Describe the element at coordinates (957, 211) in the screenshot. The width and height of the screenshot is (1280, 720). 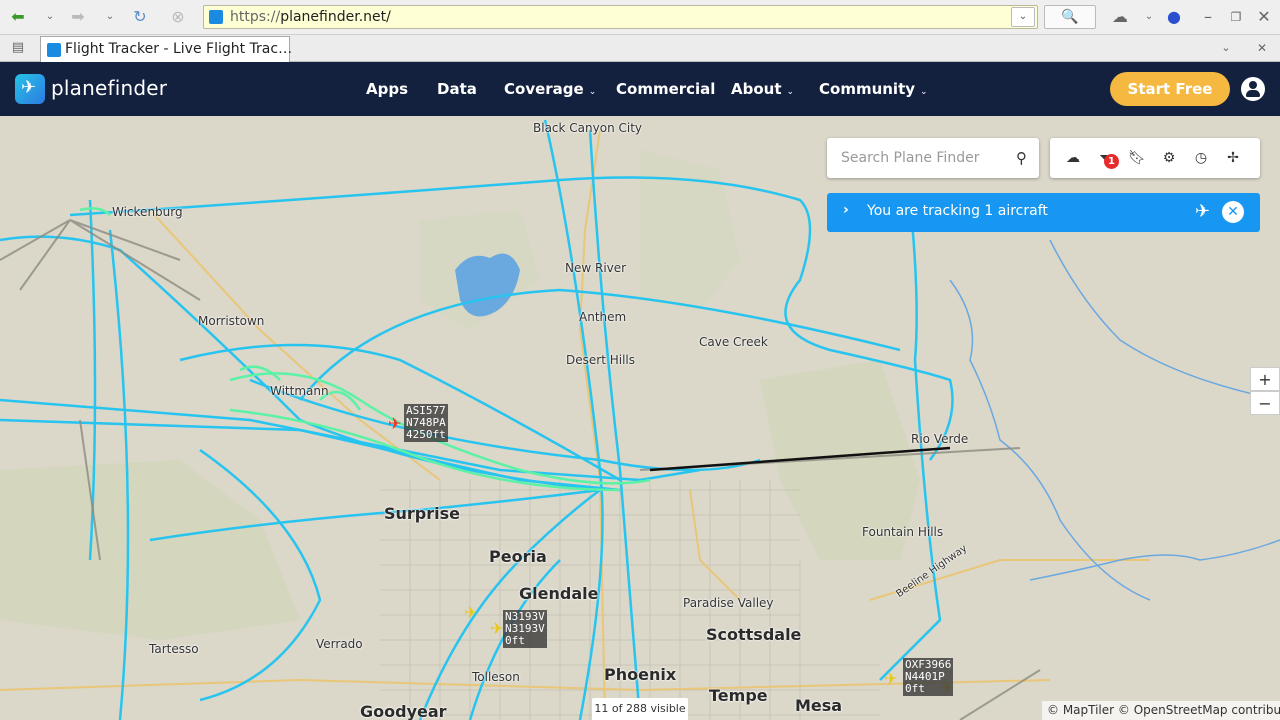
I see `tracking-message: You are tracking 1 aircraft` at that location.